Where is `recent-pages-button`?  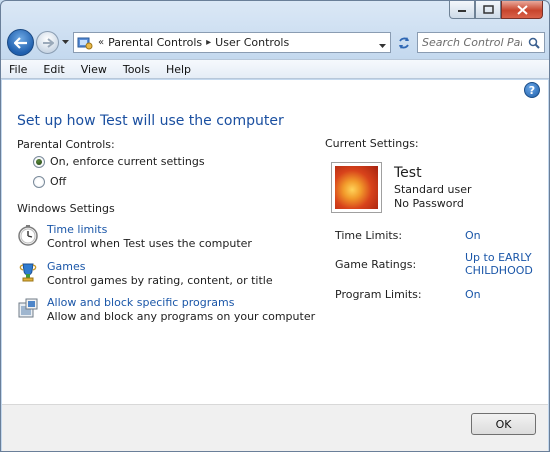
recent-pages-button is located at coordinates (65, 42).